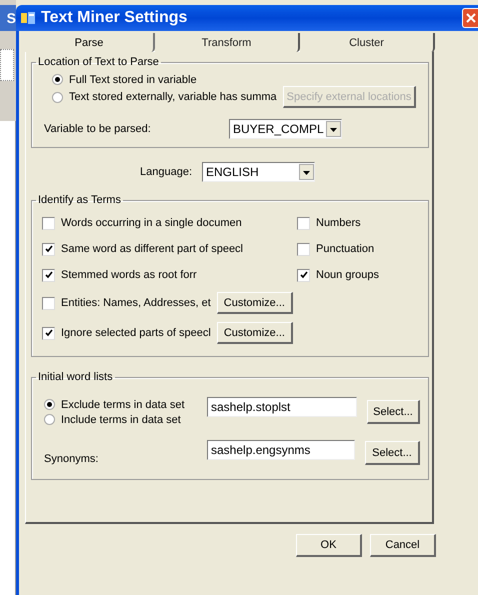  I want to click on checkbox-label: Entities: Names, Addresses, et, so click(136, 303).